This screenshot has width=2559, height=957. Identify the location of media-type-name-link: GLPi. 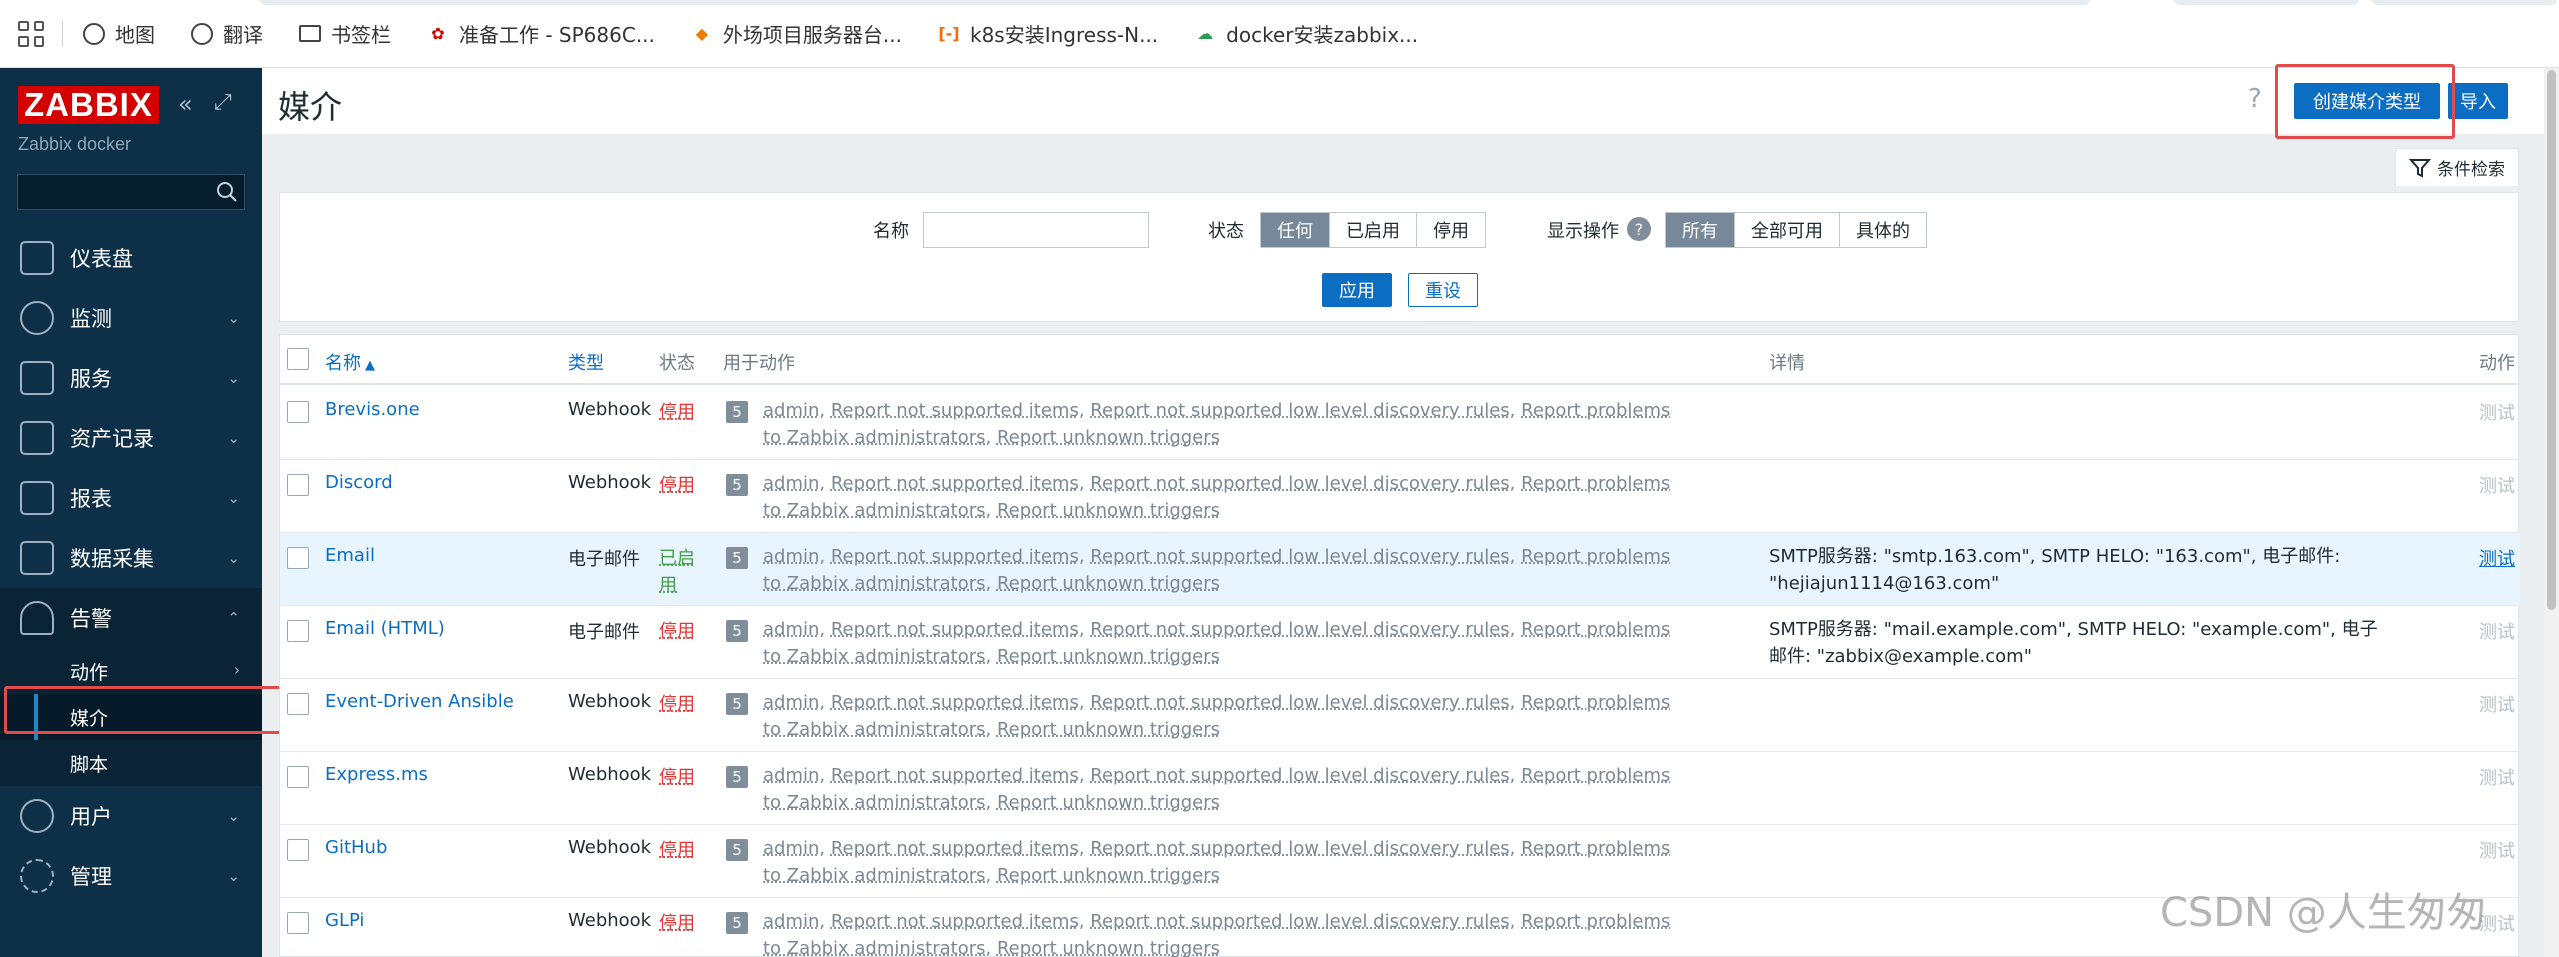
(344, 920).